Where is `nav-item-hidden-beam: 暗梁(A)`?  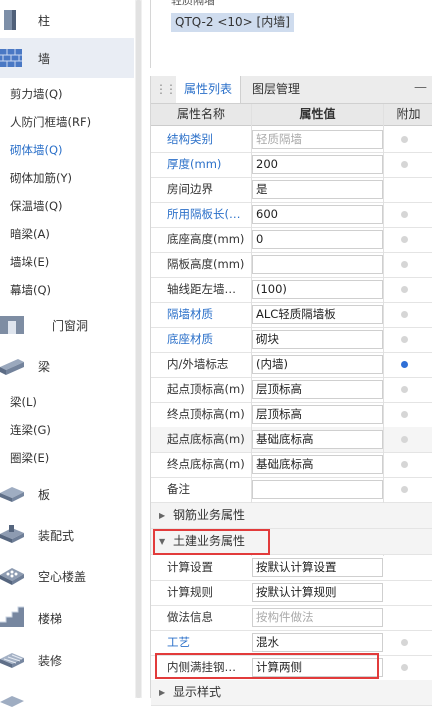
nav-item-hidden-beam: 暗梁(A) is located at coordinates (30, 234).